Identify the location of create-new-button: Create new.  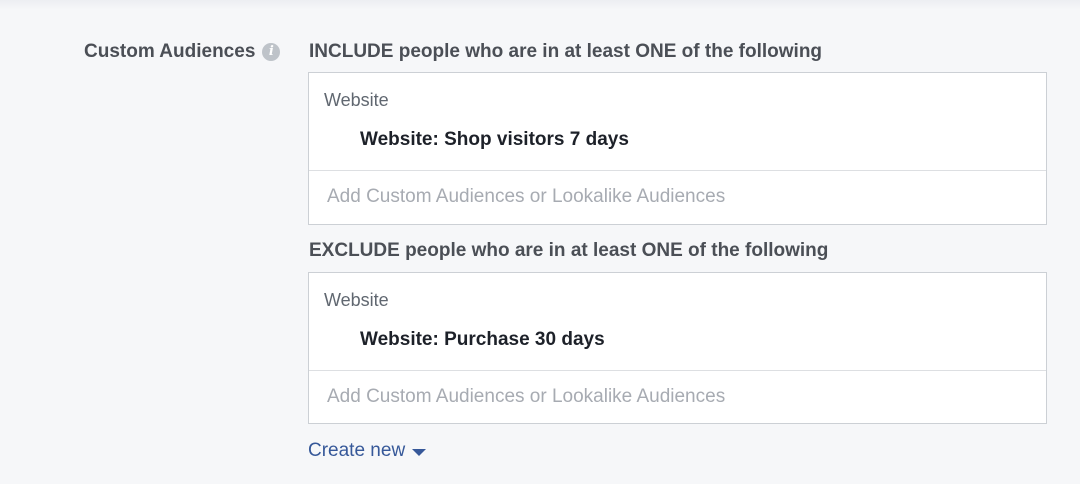
(367, 451).